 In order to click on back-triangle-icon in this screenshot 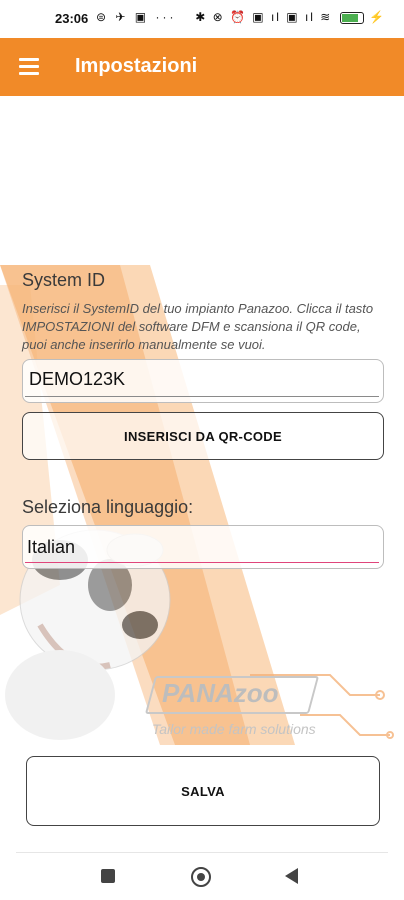, I will do `click(291, 876)`.